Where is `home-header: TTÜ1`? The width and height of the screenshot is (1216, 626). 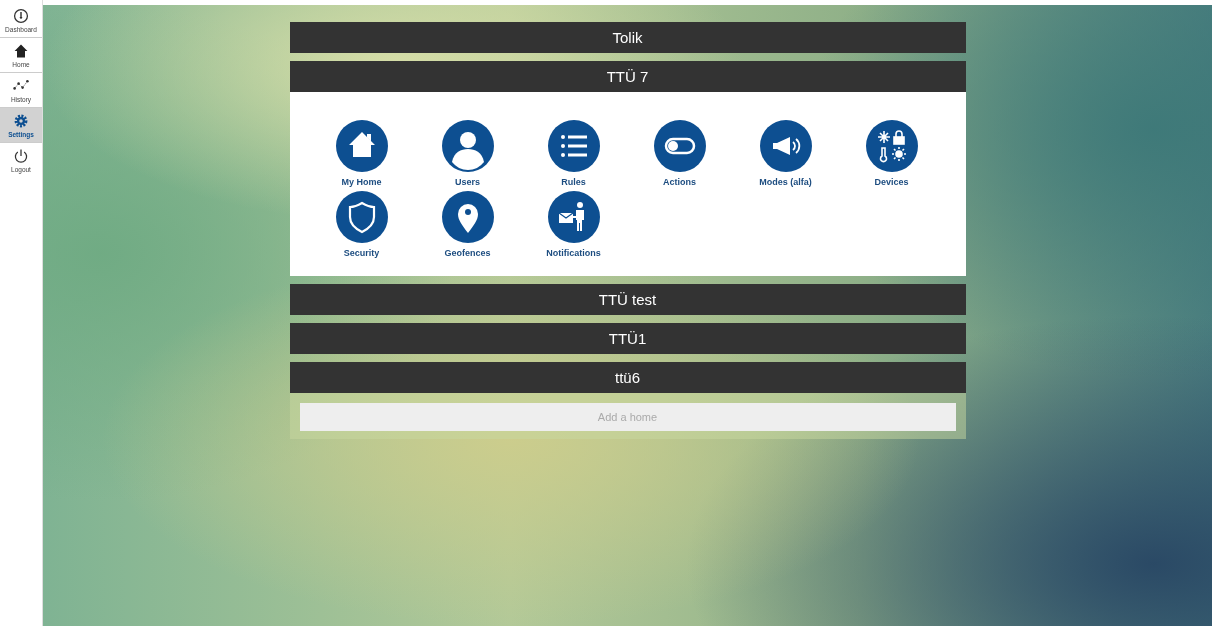
home-header: TTÜ1 is located at coordinates (627, 338).